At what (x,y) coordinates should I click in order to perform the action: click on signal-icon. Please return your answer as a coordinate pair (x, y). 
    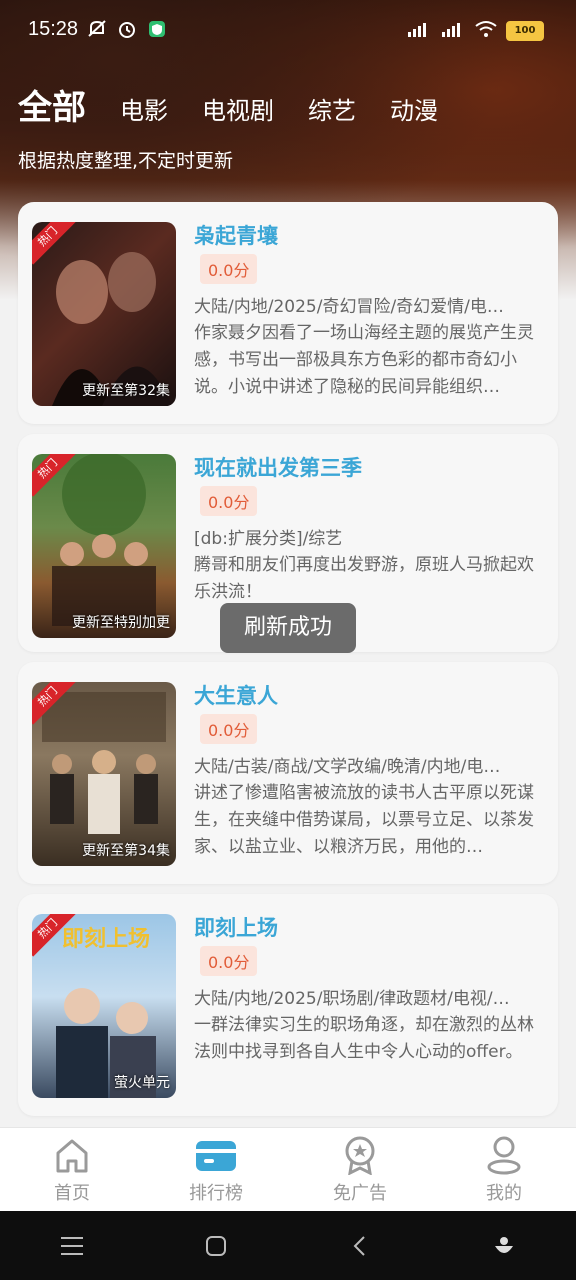
    Looking at the image, I should click on (419, 31).